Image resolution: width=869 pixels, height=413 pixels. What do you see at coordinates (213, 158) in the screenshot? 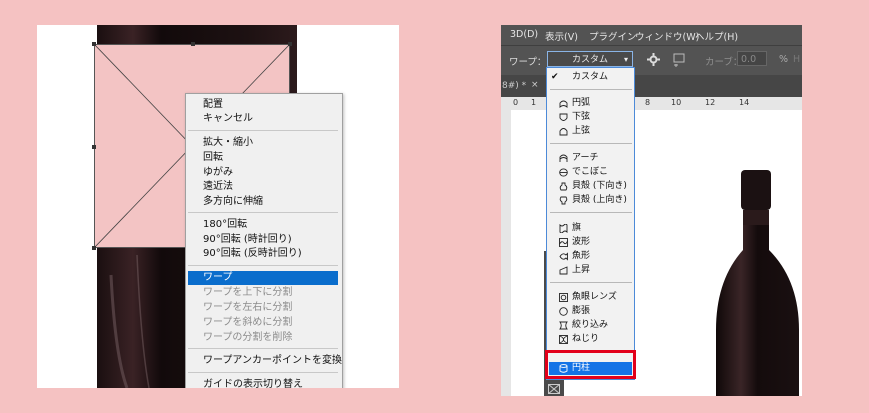
I see `menu-item-rotate: 回転` at bounding box center [213, 158].